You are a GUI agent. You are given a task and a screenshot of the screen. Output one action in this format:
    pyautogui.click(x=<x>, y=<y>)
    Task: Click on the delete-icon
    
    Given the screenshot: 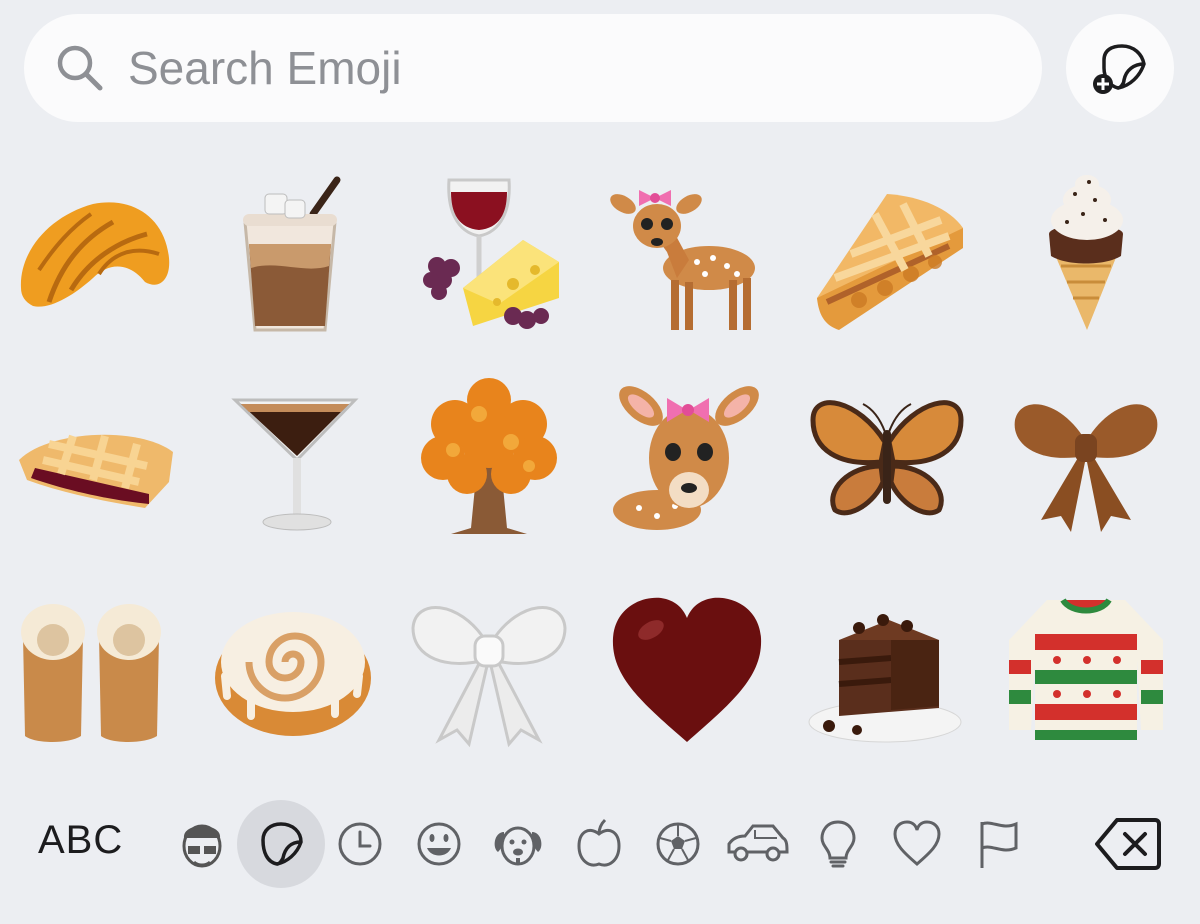 What is the action you would take?
    pyautogui.click(x=1128, y=844)
    